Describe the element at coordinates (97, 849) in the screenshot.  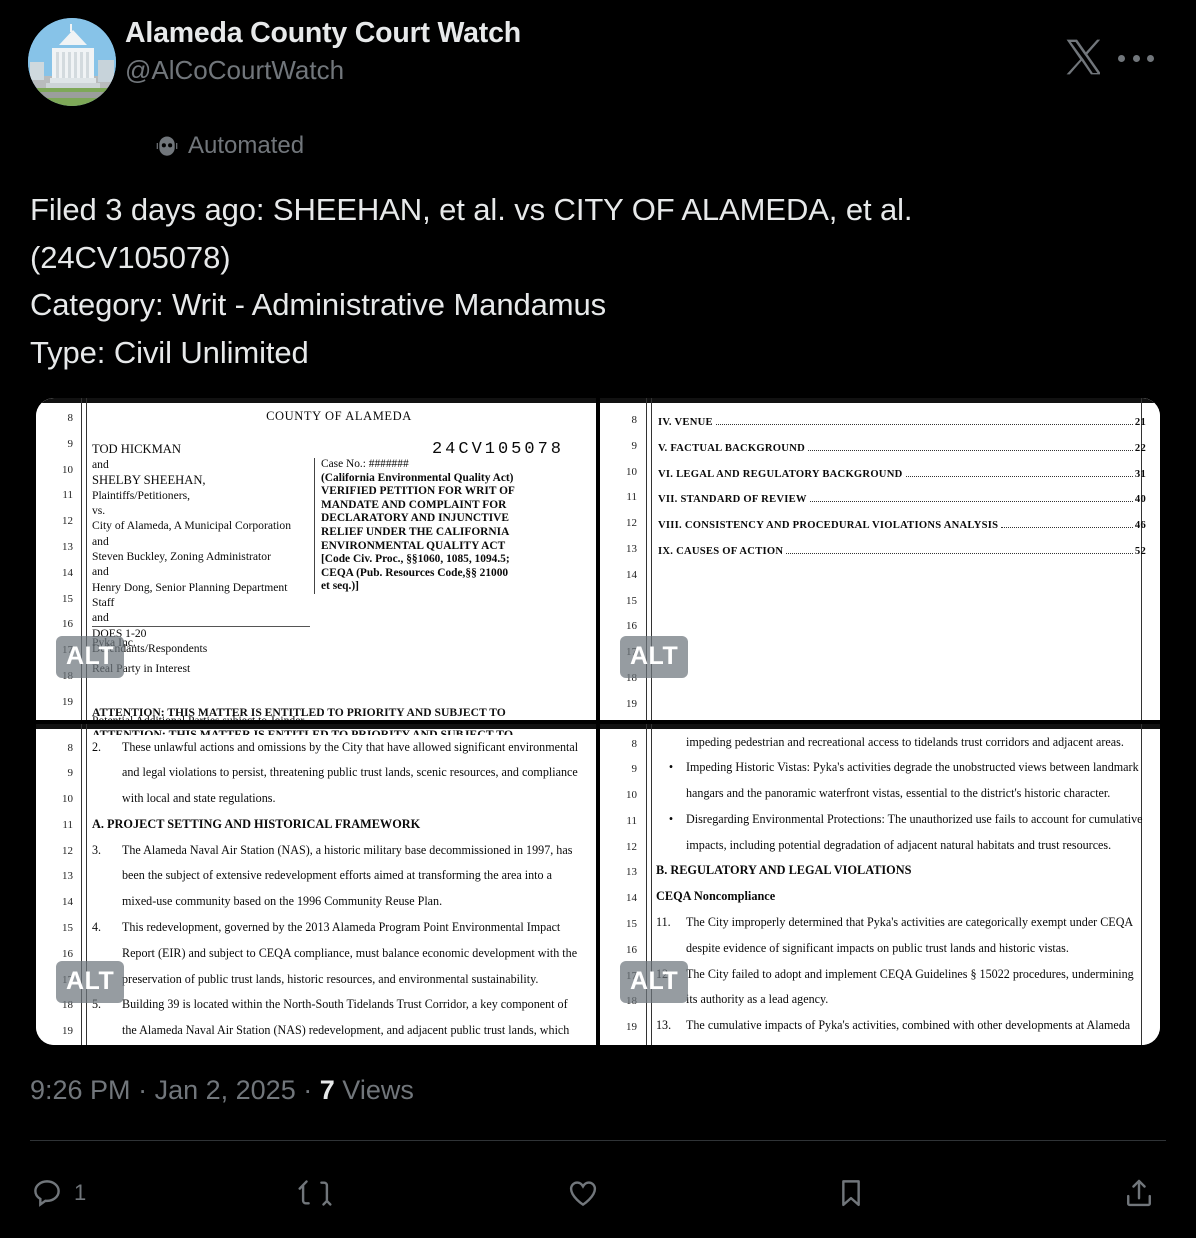
I see `paragraph-number: 3.` at that location.